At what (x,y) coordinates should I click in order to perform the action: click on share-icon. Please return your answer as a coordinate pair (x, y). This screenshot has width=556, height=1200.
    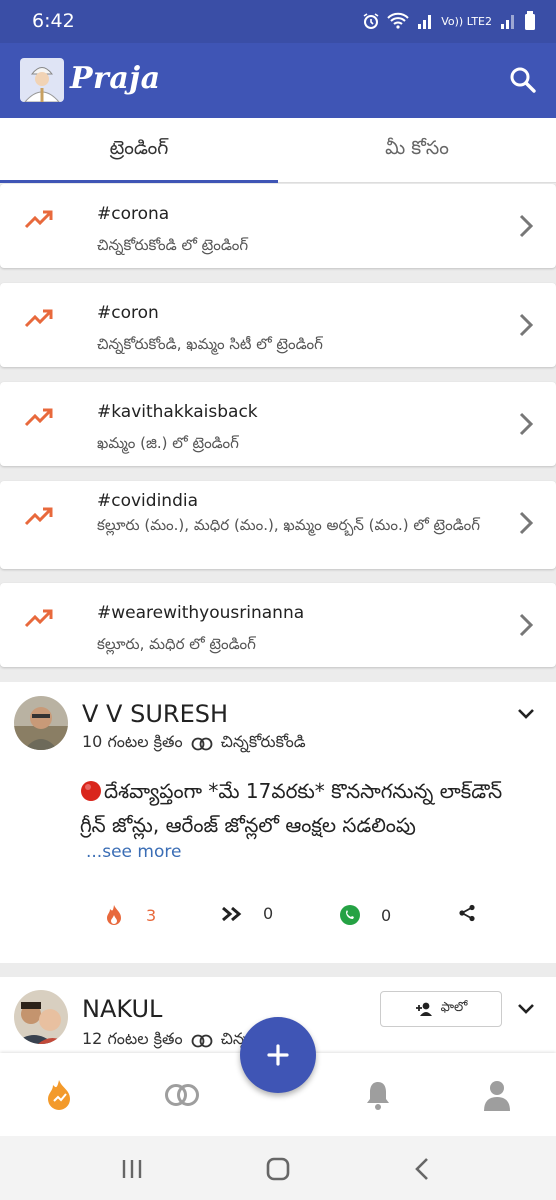
    Looking at the image, I should click on (467, 913).